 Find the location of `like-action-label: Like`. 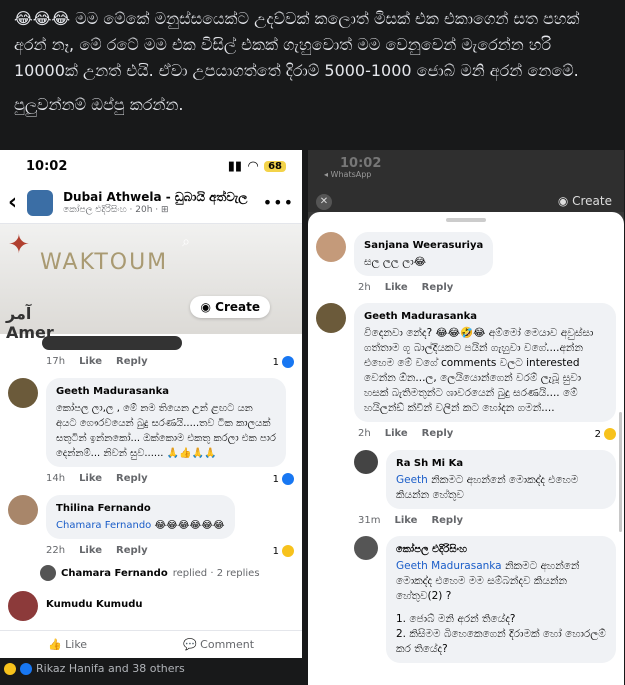

like-action-label: Like is located at coordinates (76, 644).